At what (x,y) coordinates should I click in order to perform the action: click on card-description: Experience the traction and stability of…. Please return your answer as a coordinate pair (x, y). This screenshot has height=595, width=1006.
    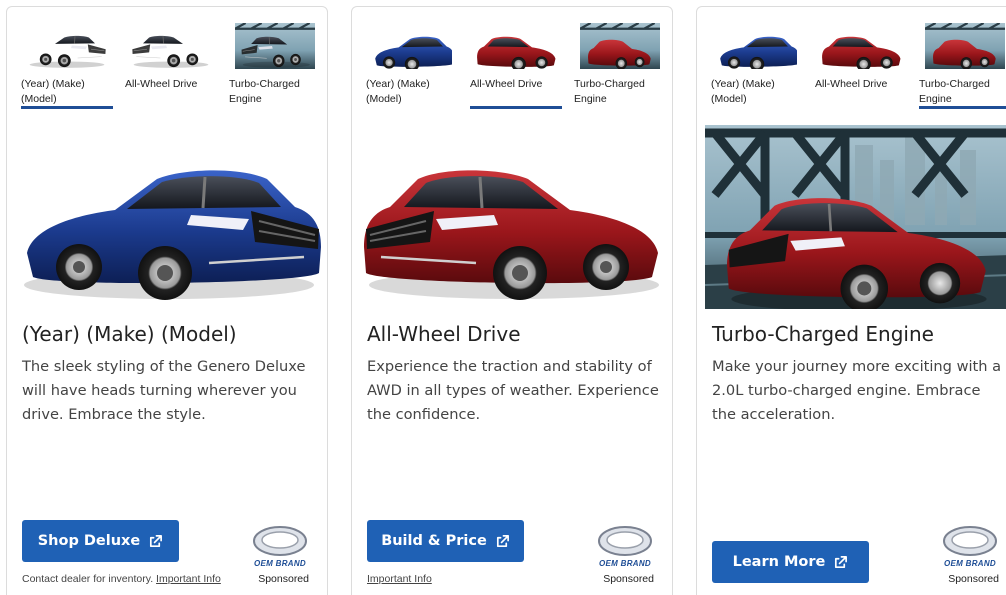
    Looking at the image, I should click on (513, 390).